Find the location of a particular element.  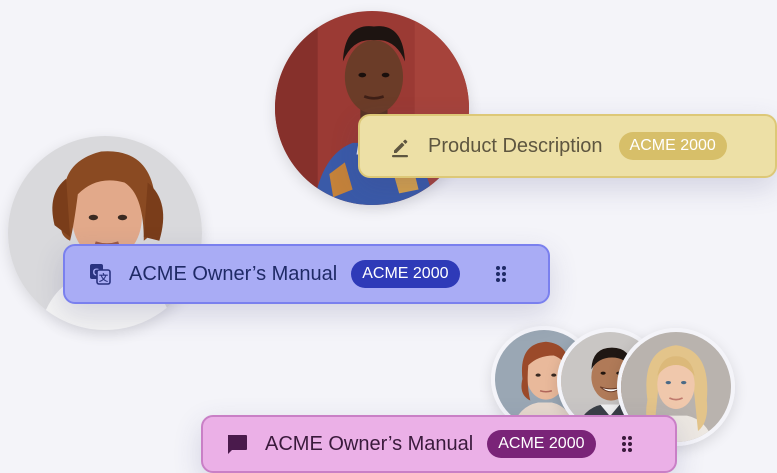

product-description-card: Product Description ACME 2000 is located at coordinates (567, 146).